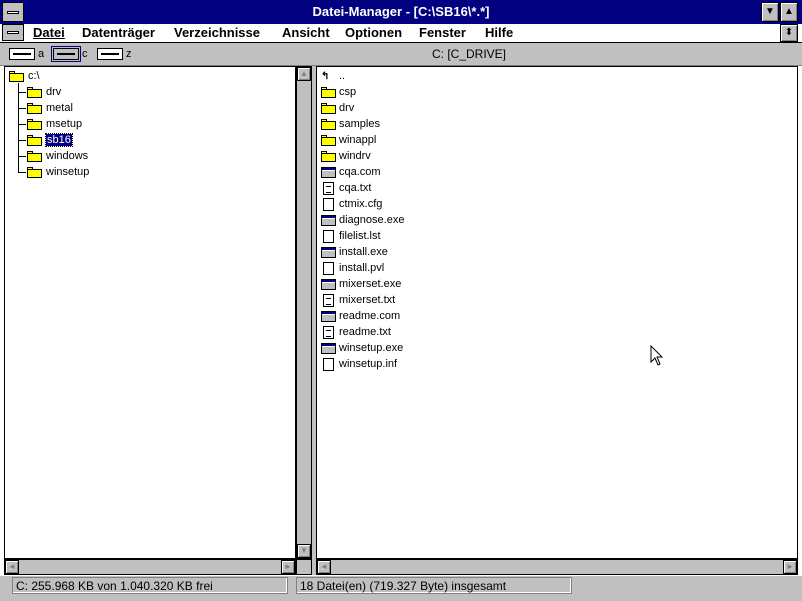  Describe the element at coordinates (362, 268) in the screenshot. I see `file-name: install.pvl` at that location.